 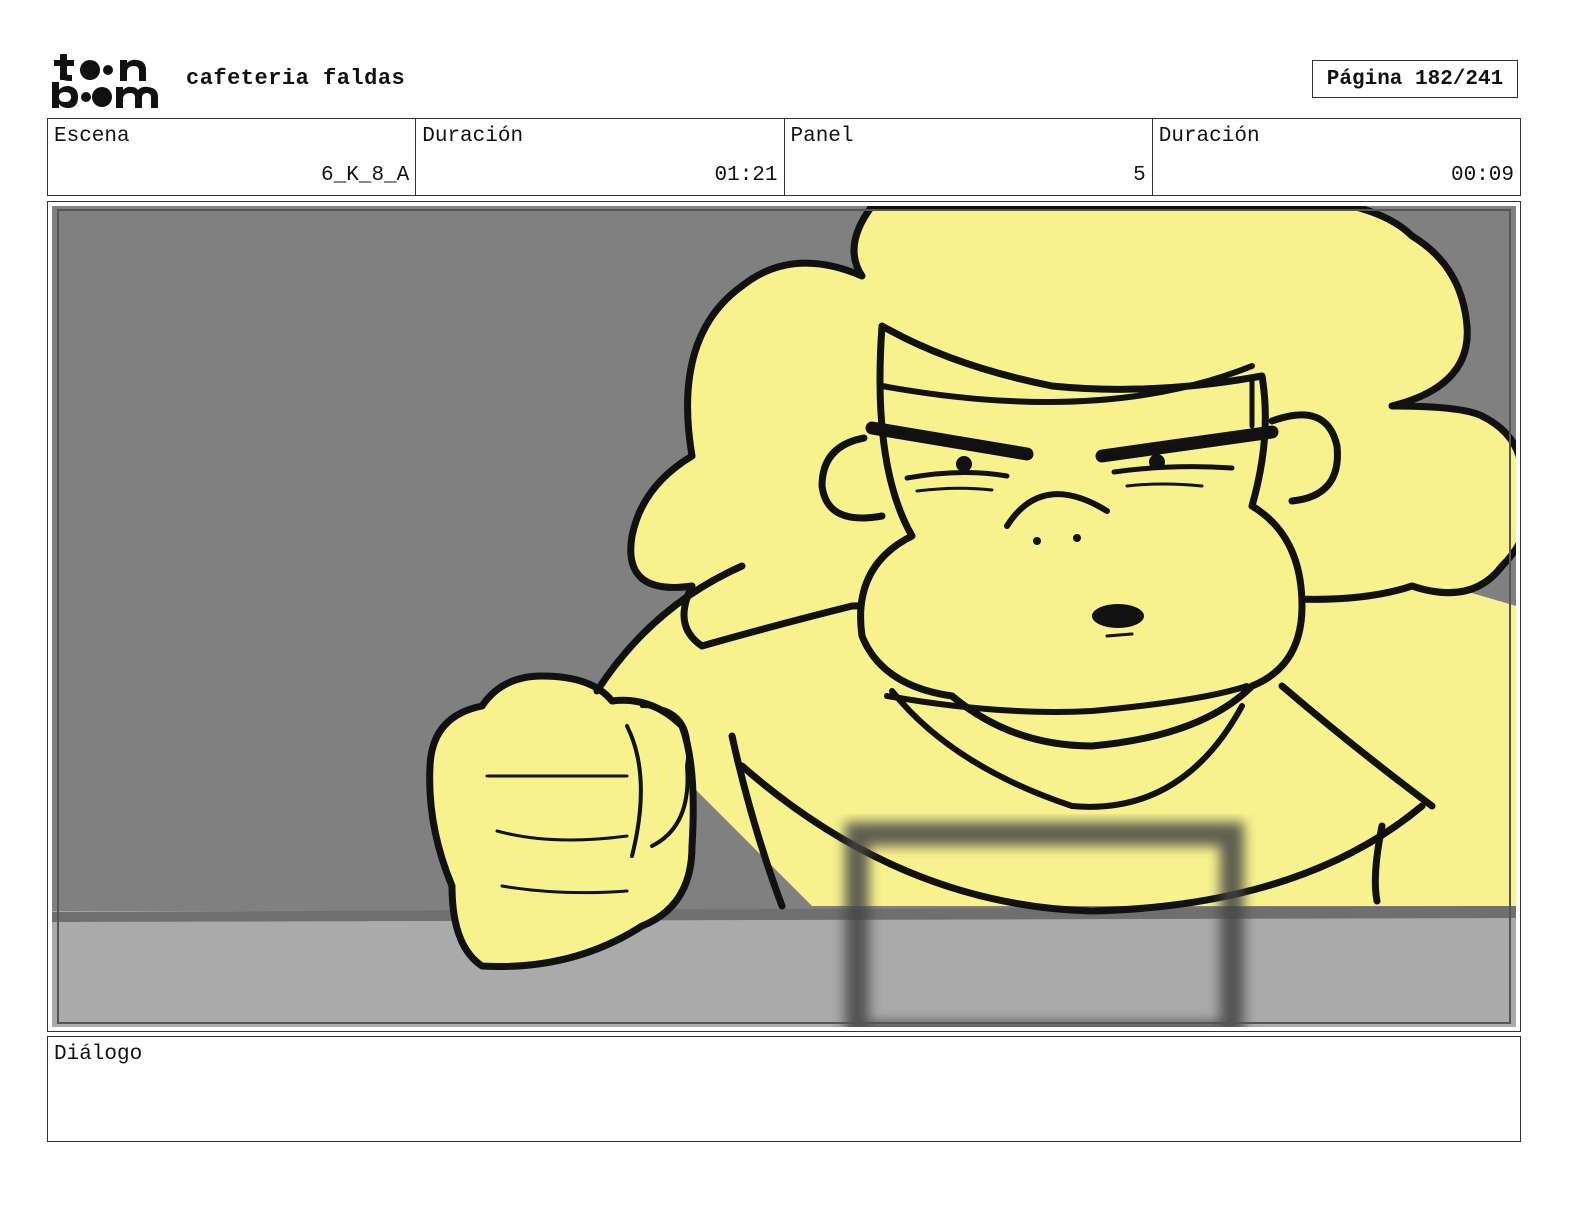 I want to click on page-indicator: Página 182/241, so click(x=1415, y=79).